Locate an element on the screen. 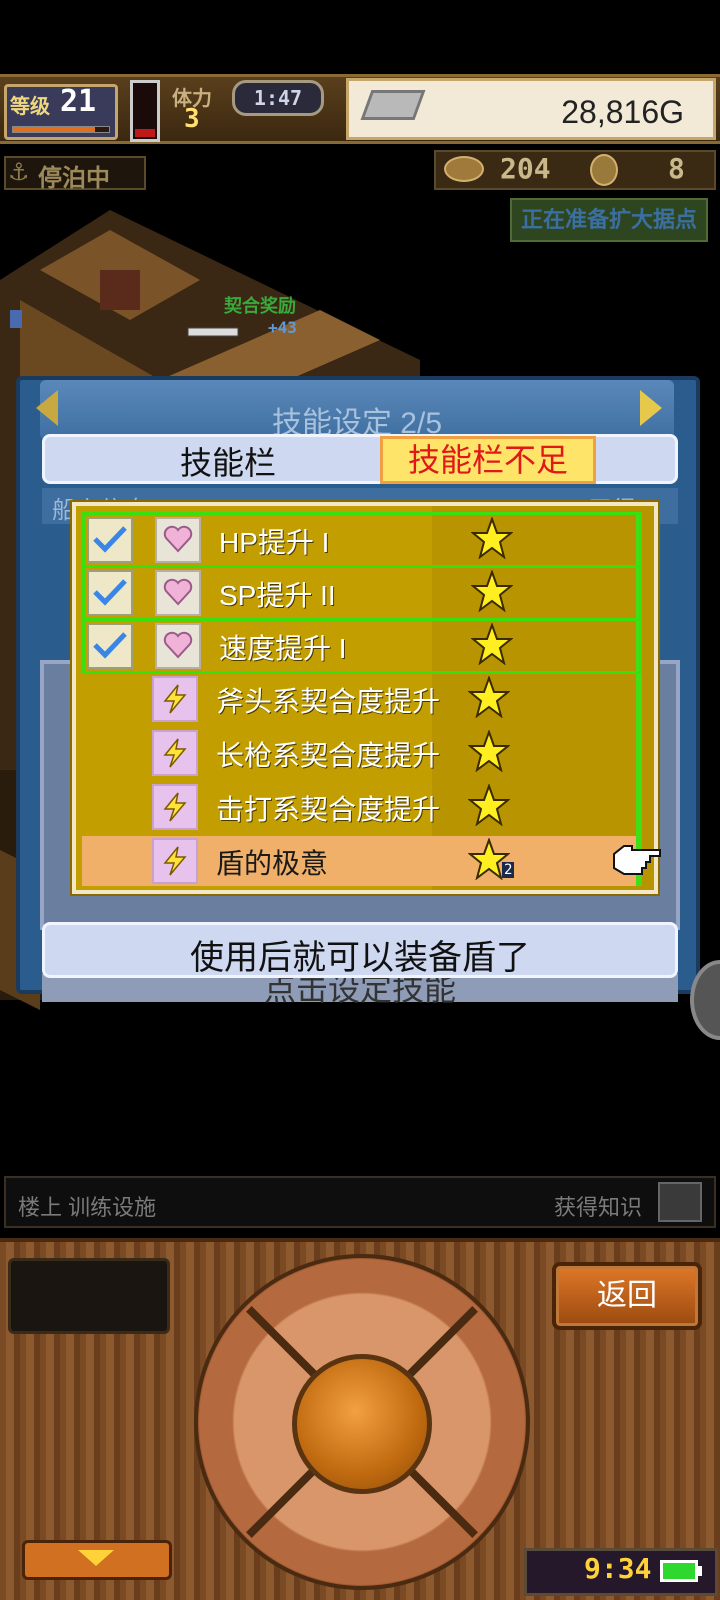 Image resolution: width=720 pixels, height=1600 pixels. back-button: 返回 is located at coordinates (627, 1296).